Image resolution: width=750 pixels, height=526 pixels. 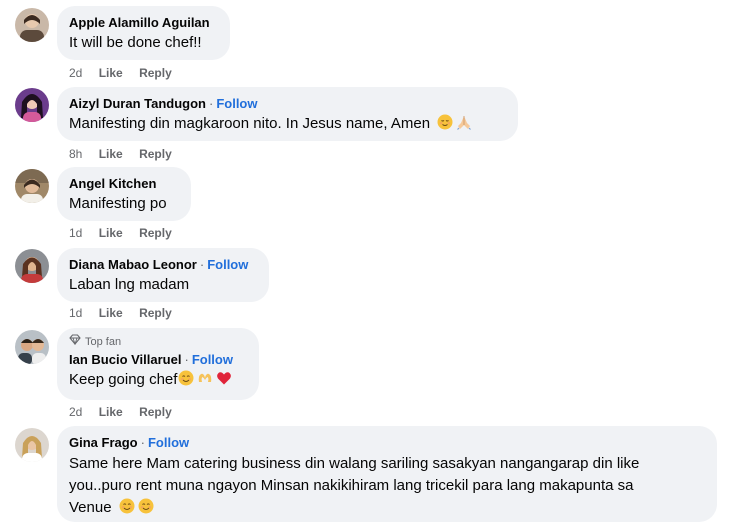 I want to click on badge-label: Top fan, so click(x=103, y=341).